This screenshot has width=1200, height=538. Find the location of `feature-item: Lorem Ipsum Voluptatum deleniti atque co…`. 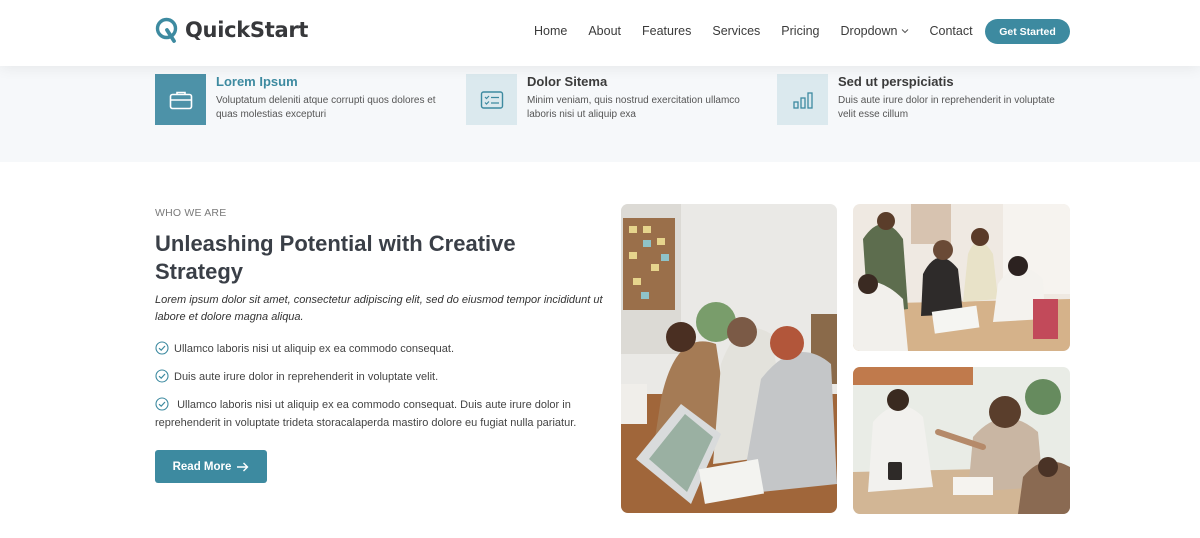

feature-item: Lorem Ipsum Voluptatum deleniti atque co… is located at coordinates (303, 99).